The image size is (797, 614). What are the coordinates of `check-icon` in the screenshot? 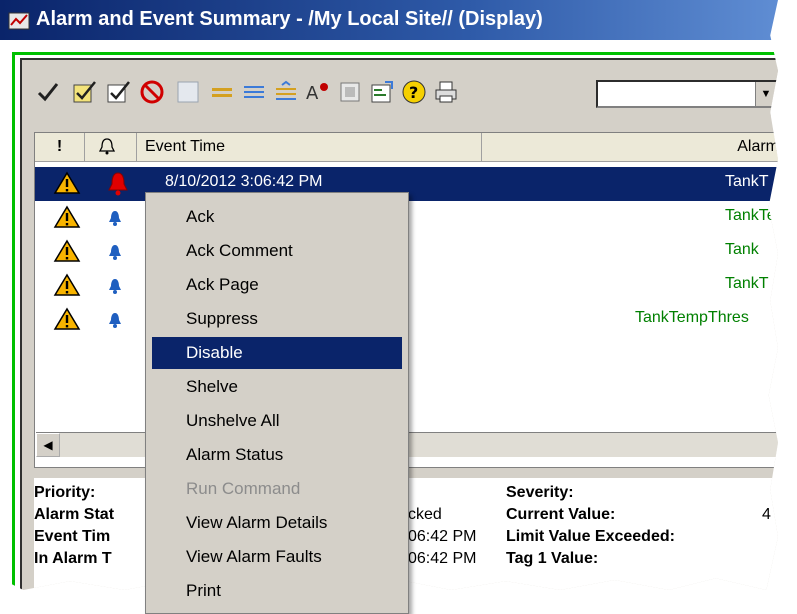 It's located at (48, 92).